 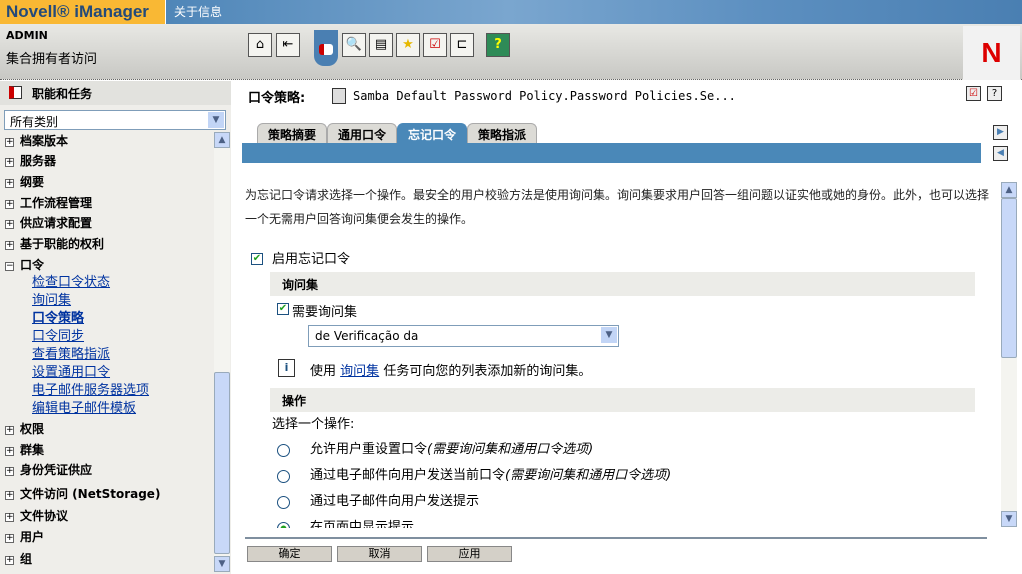 What do you see at coordinates (84, 406) in the screenshot?
I see `tree-task-link: 编辑电子邮件模板` at bounding box center [84, 406].